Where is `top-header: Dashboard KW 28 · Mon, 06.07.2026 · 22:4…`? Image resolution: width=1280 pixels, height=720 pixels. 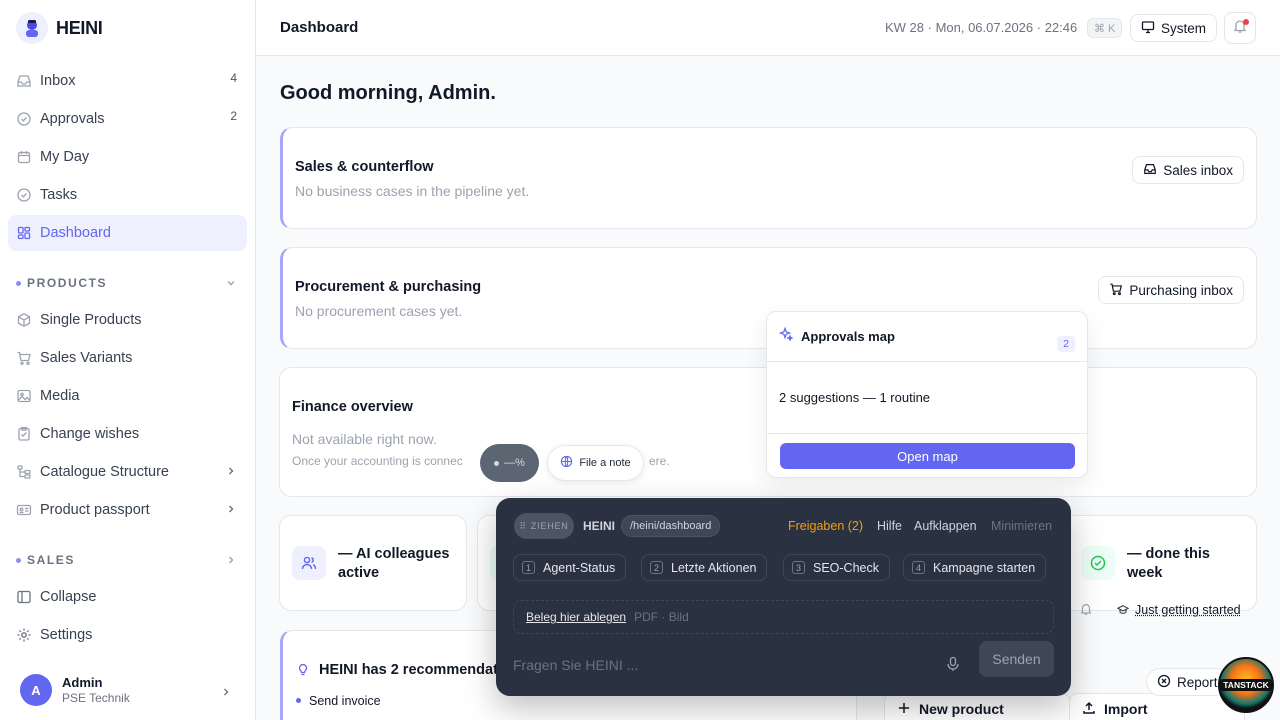
top-header: Dashboard KW 28 · Mon, 06.07.2026 · 22:4… is located at coordinates (768, 28).